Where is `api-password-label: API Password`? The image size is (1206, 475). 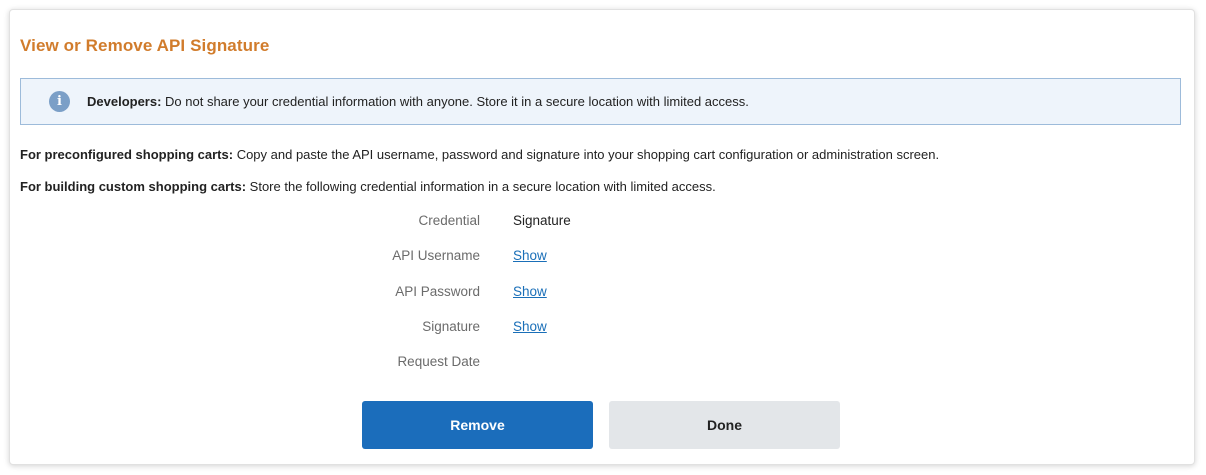
api-password-label: API Password is located at coordinates (437, 291).